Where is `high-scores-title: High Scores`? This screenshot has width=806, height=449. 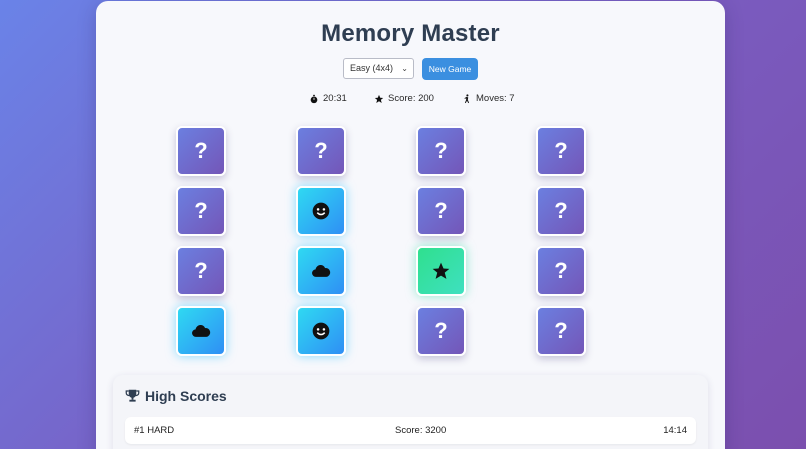
high-scores-title: High Scores is located at coordinates (186, 396).